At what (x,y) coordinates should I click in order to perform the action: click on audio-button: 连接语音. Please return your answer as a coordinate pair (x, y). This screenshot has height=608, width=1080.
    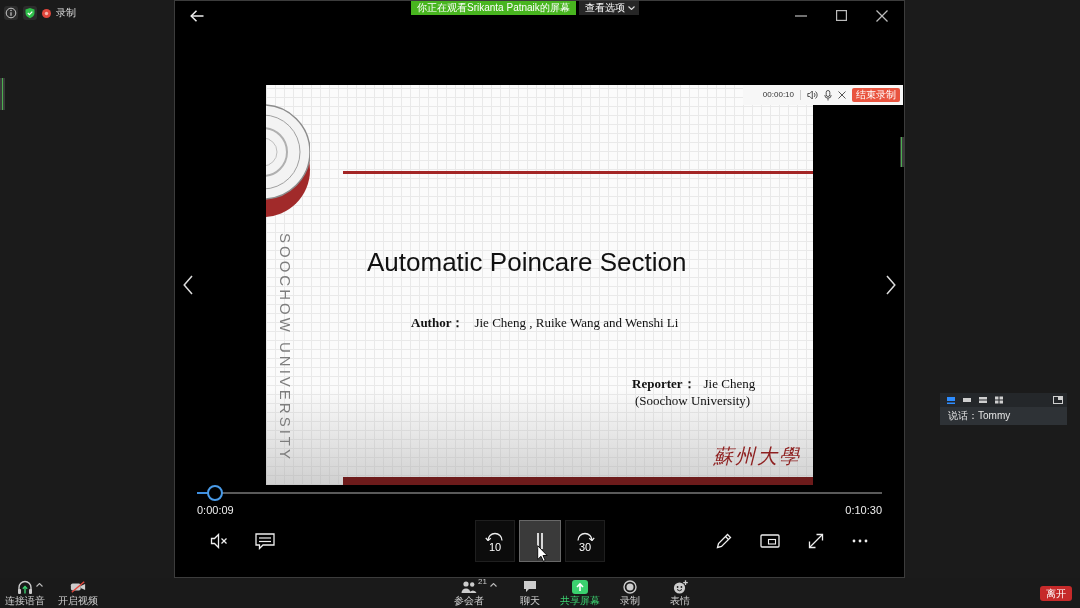
    Looking at the image, I should click on (25, 593).